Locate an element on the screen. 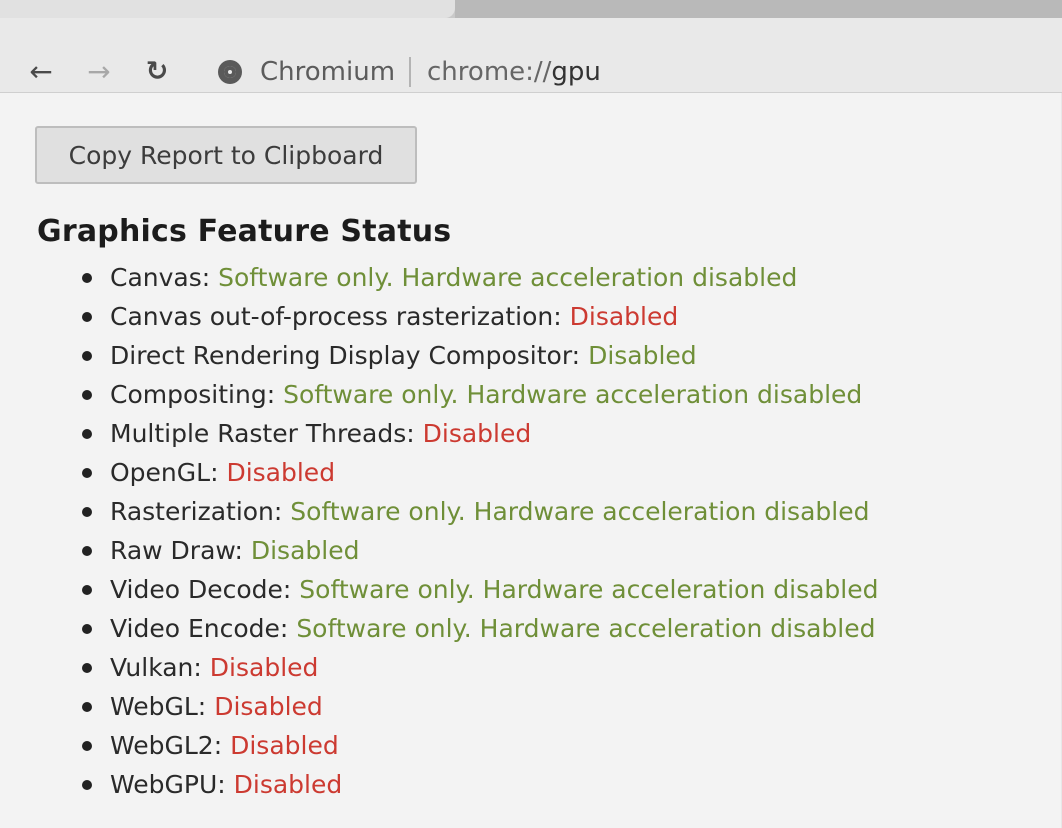 This screenshot has width=1062, height=828. forward-button: → is located at coordinates (99, 71).